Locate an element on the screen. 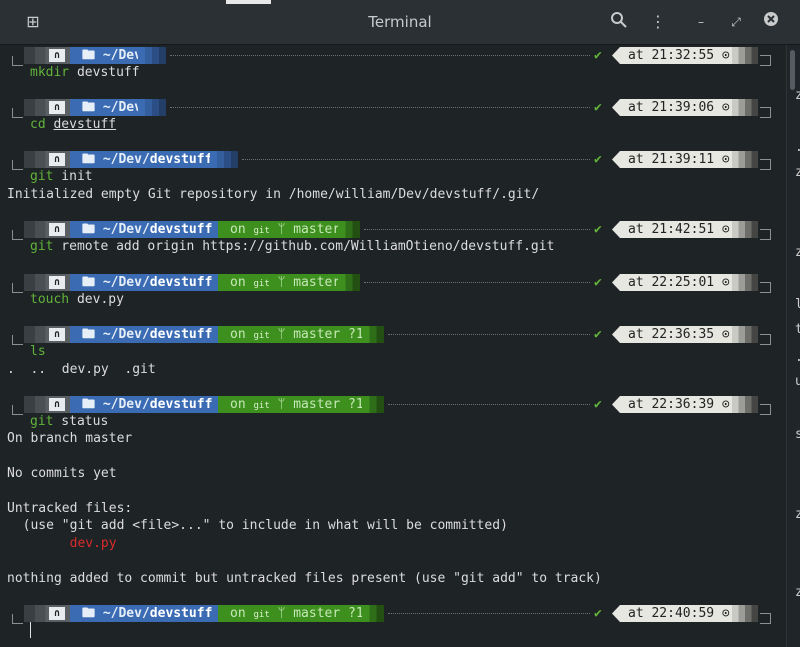  command-line: cd devstuff is located at coordinates (73, 124).